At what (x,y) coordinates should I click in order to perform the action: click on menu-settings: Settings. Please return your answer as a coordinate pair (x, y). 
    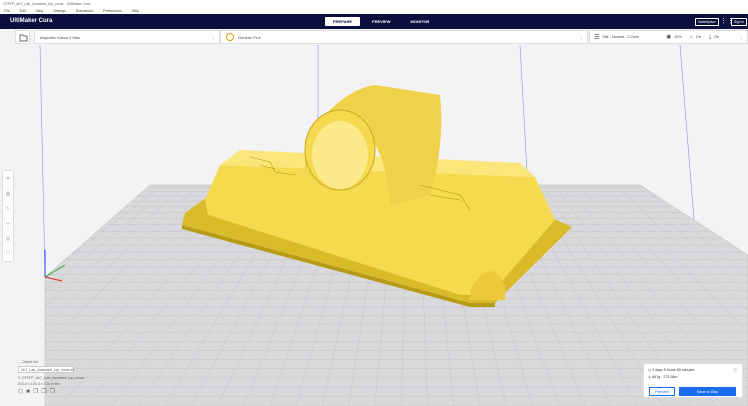
    Looking at the image, I should click on (59, 11).